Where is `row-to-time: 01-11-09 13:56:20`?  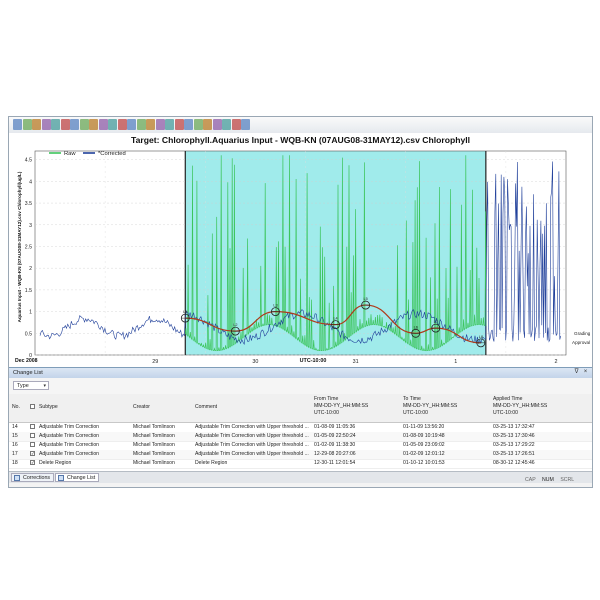 row-to-time: 01-11-09 13:56:20 is located at coordinates (424, 427).